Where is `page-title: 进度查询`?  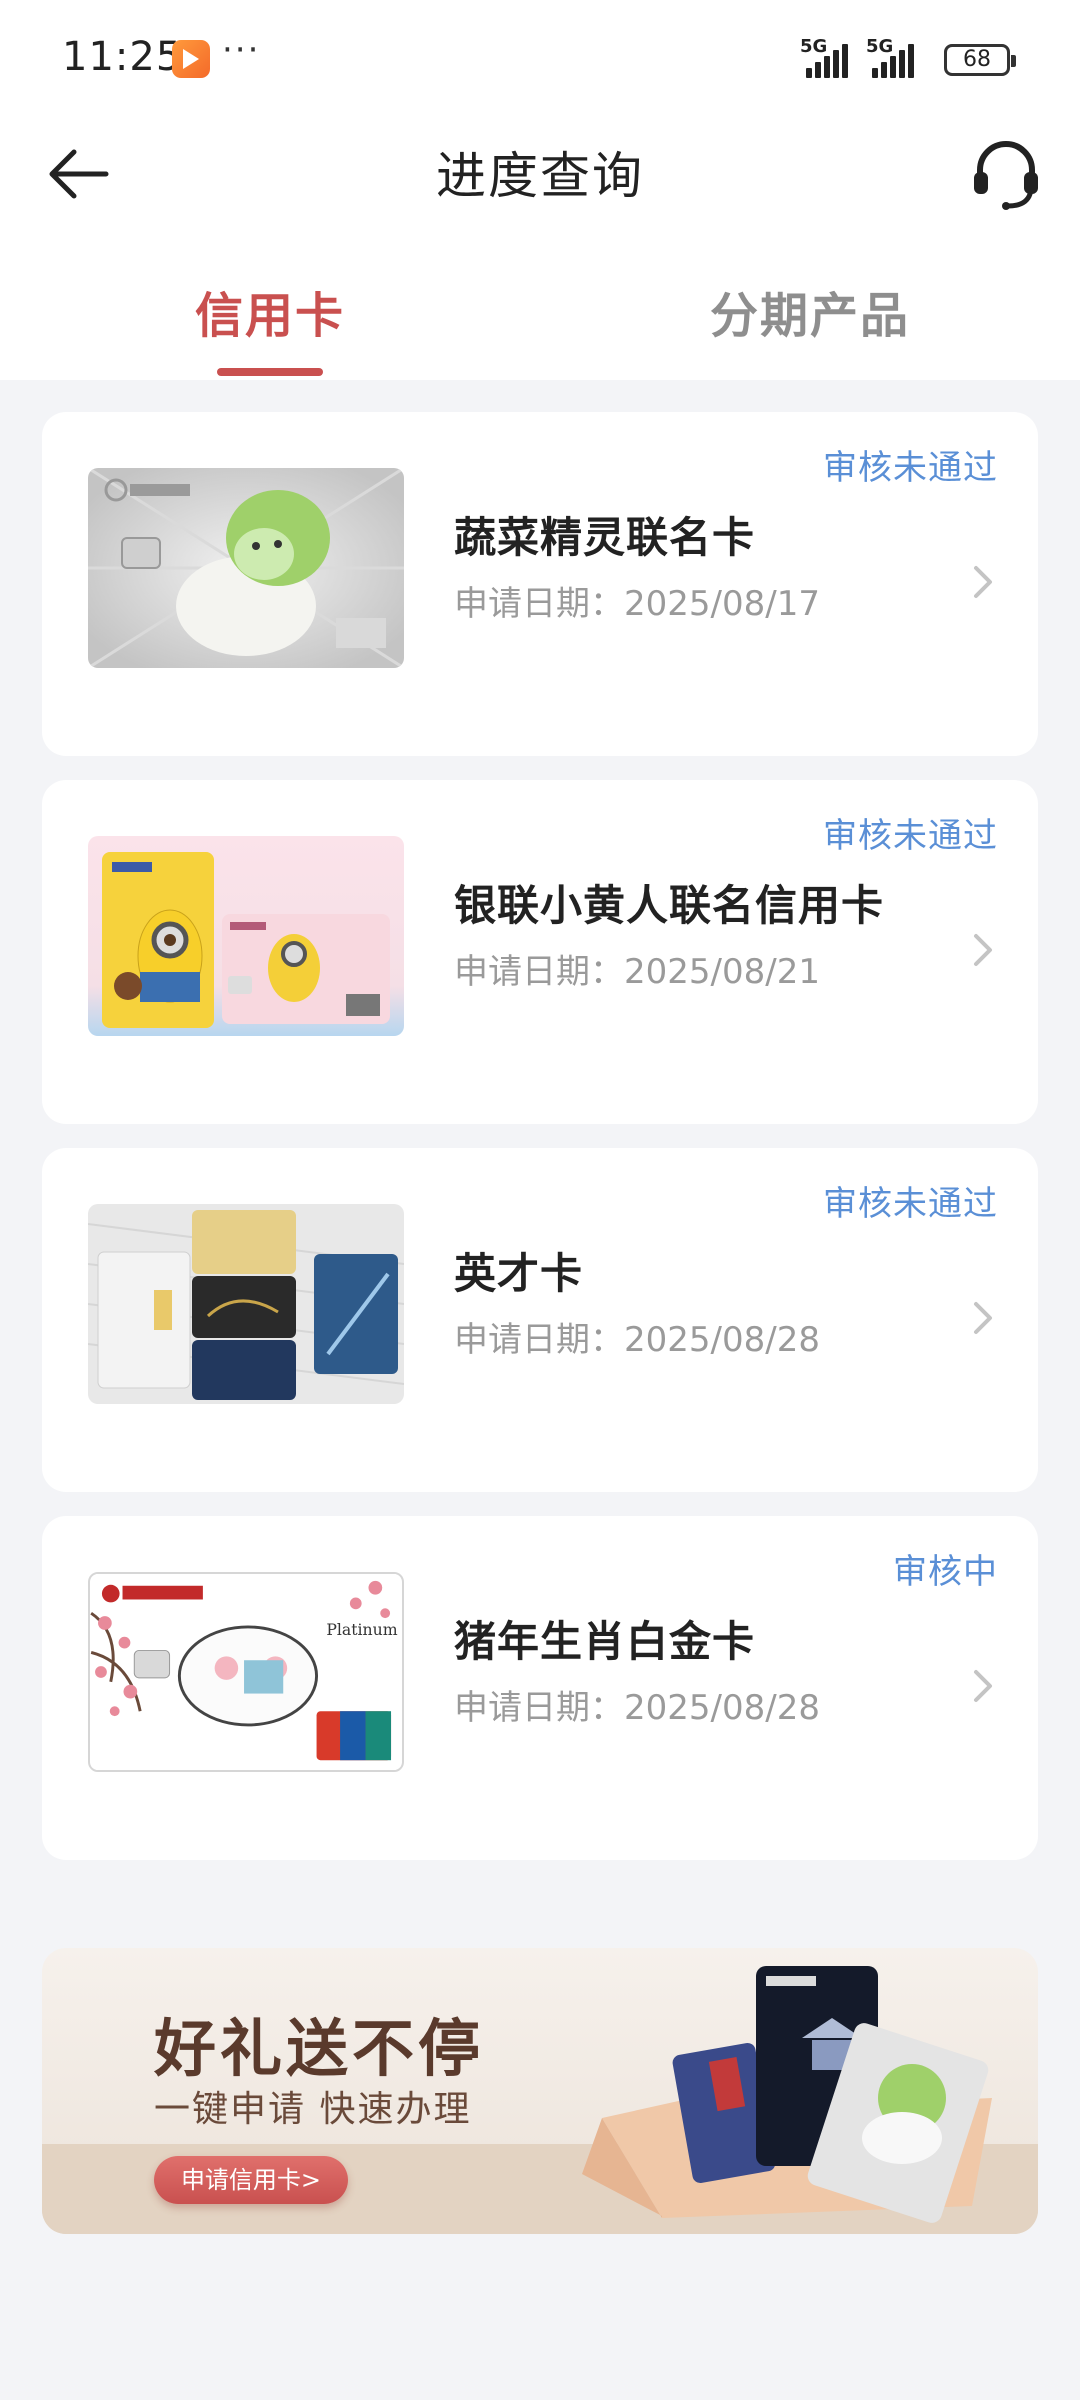 page-title: 进度查询 is located at coordinates (540, 176).